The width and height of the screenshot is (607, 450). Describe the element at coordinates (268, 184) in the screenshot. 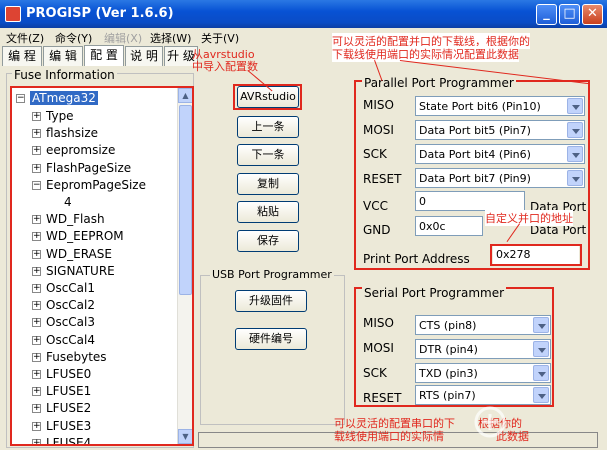

I see `copy-button: 复制` at that location.